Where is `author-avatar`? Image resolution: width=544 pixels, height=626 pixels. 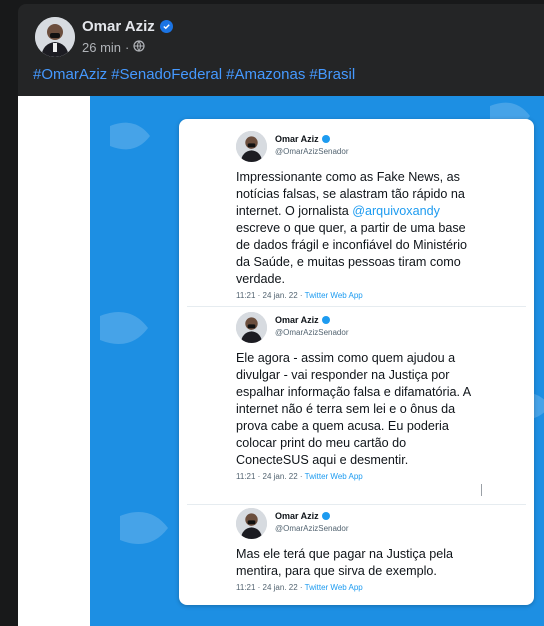 author-avatar is located at coordinates (55, 37).